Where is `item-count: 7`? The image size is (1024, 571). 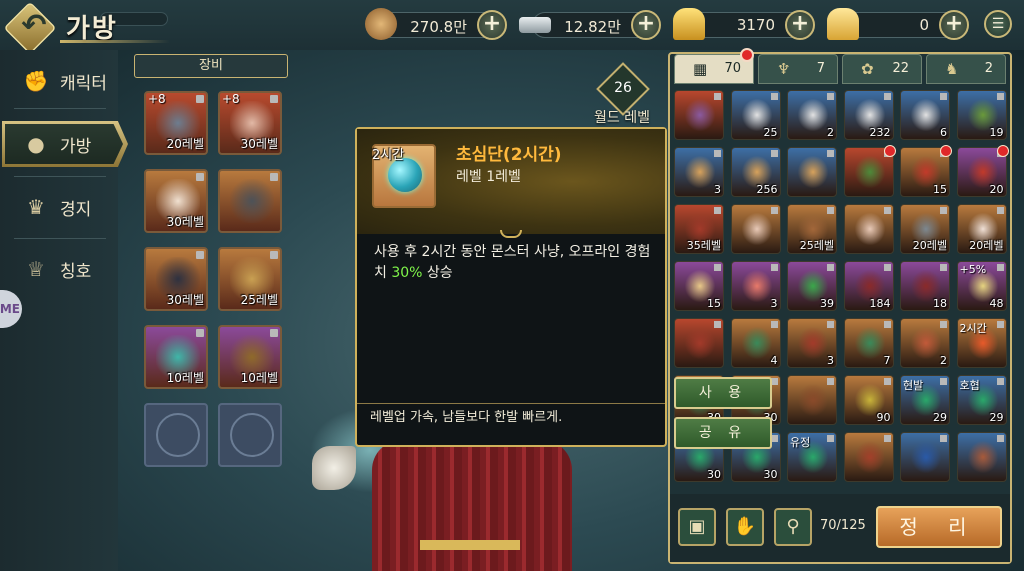 item-count: 7 is located at coordinates (887, 360).